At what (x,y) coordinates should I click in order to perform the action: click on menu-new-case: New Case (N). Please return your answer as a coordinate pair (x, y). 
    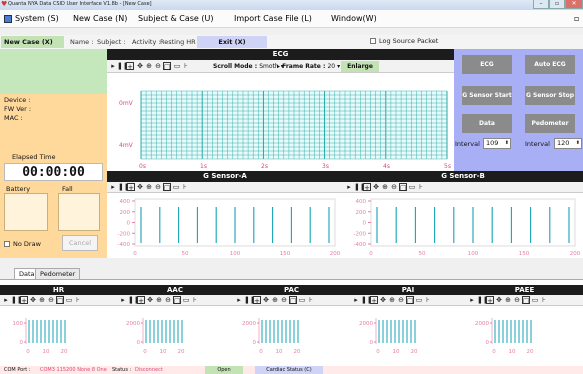
    Looking at the image, I should click on (100, 18).